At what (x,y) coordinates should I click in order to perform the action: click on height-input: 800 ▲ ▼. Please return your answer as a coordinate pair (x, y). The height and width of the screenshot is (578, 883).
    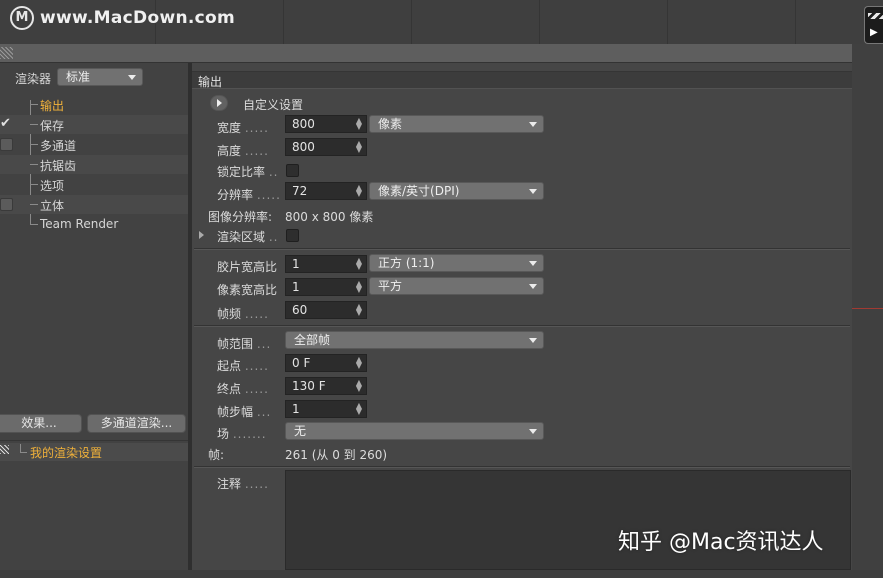
    Looking at the image, I should click on (326, 147).